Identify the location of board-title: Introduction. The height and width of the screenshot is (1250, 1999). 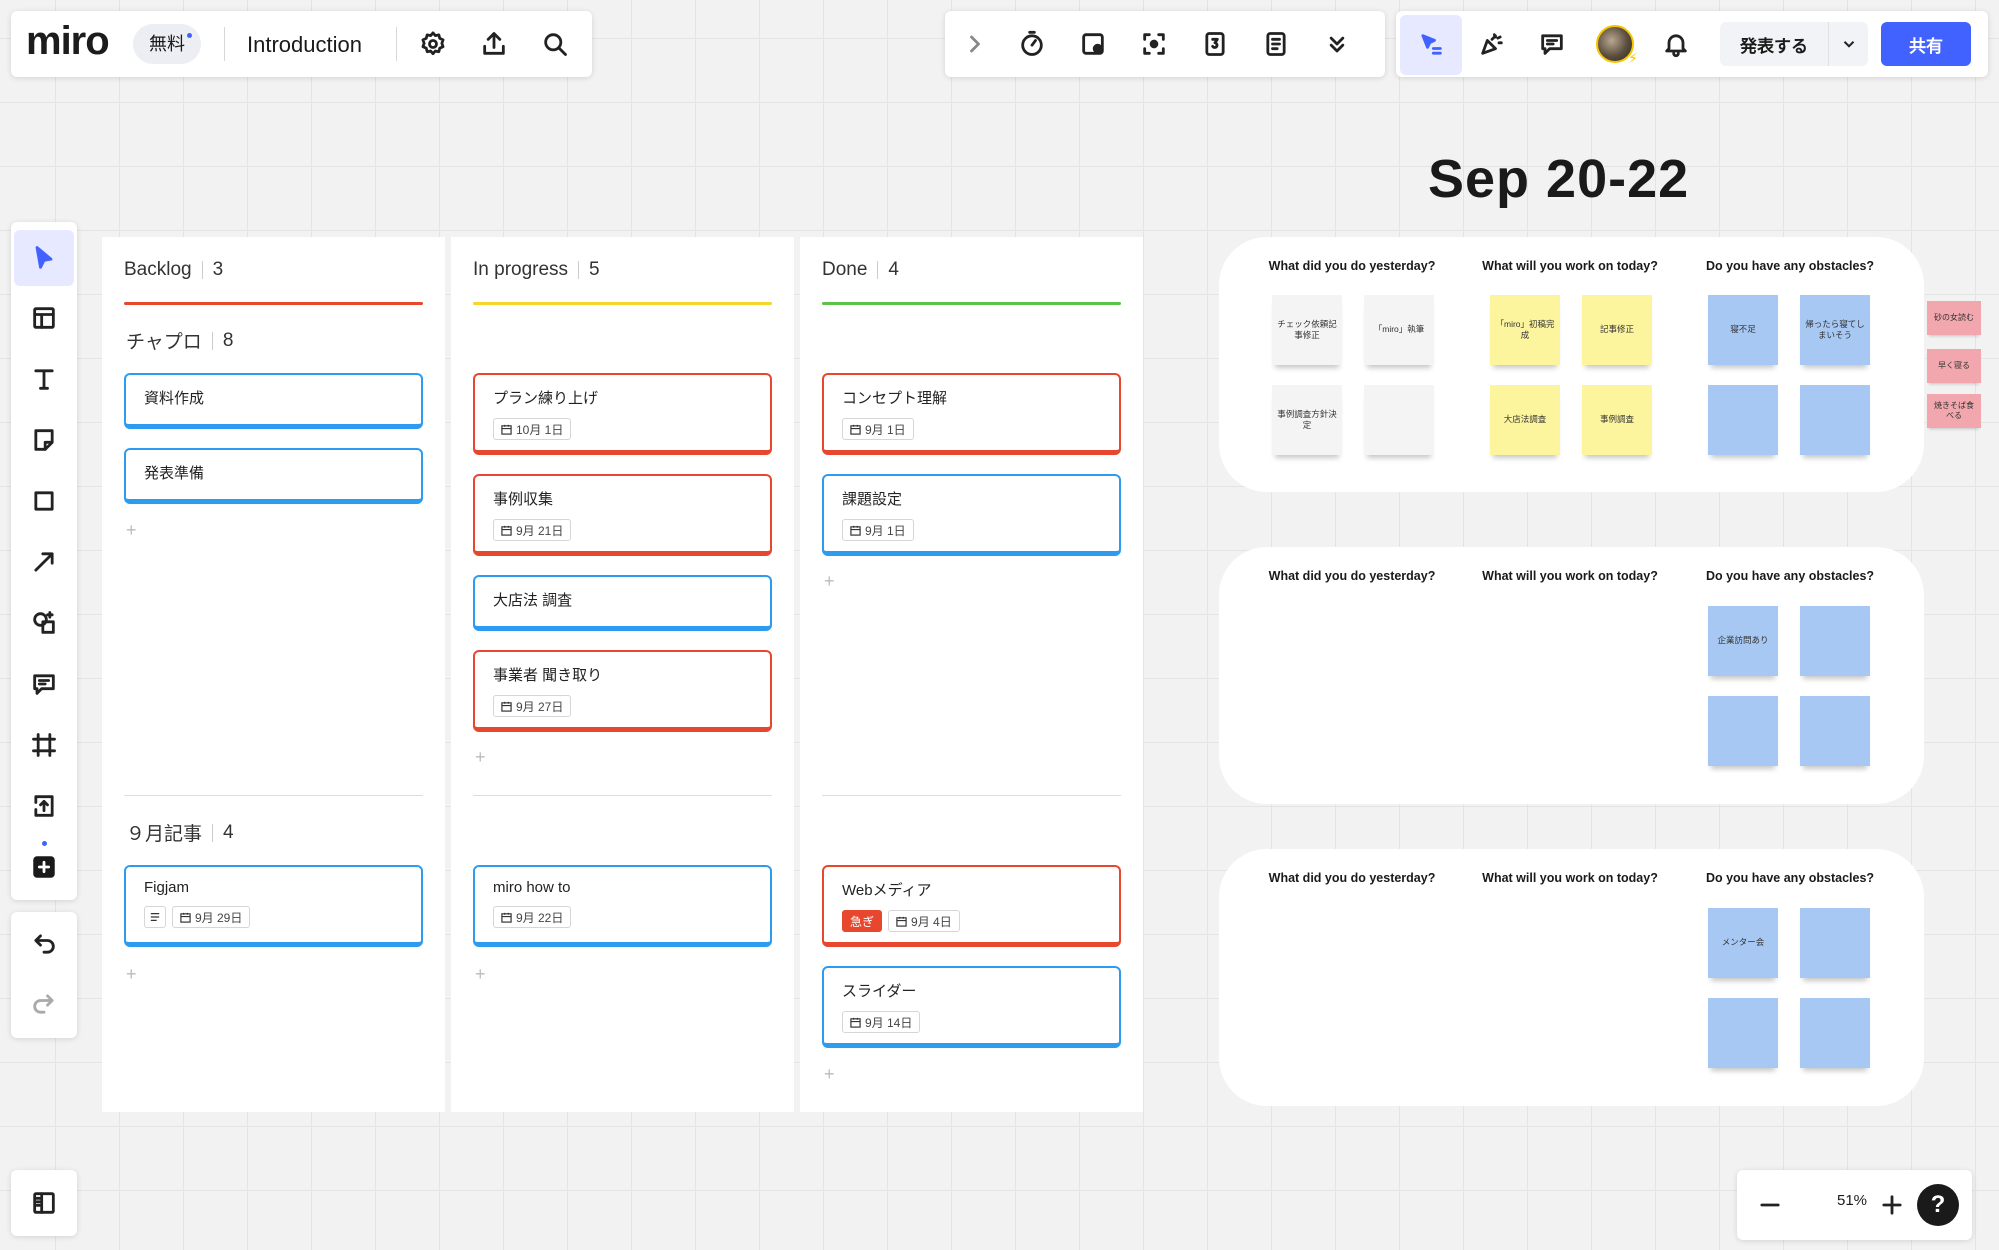
(304, 45).